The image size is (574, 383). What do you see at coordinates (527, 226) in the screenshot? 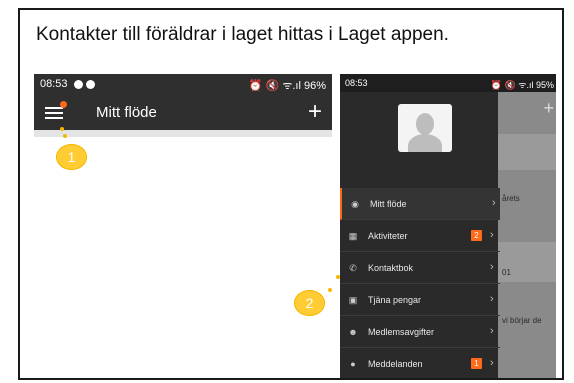
I see `background-feed: årets 01 vi börjar de` at bounding box center [527, 226].